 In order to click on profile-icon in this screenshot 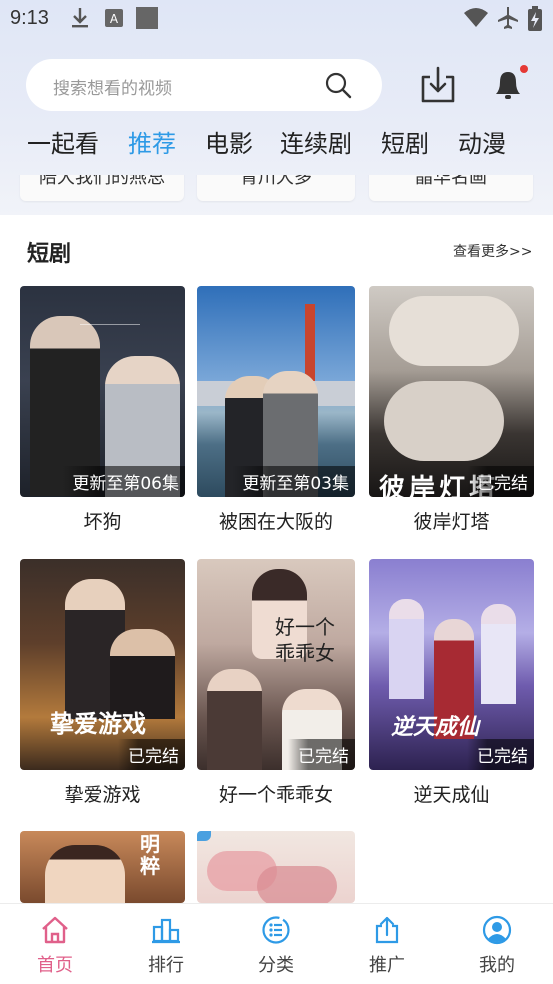, I will do `click(497, 930)`.